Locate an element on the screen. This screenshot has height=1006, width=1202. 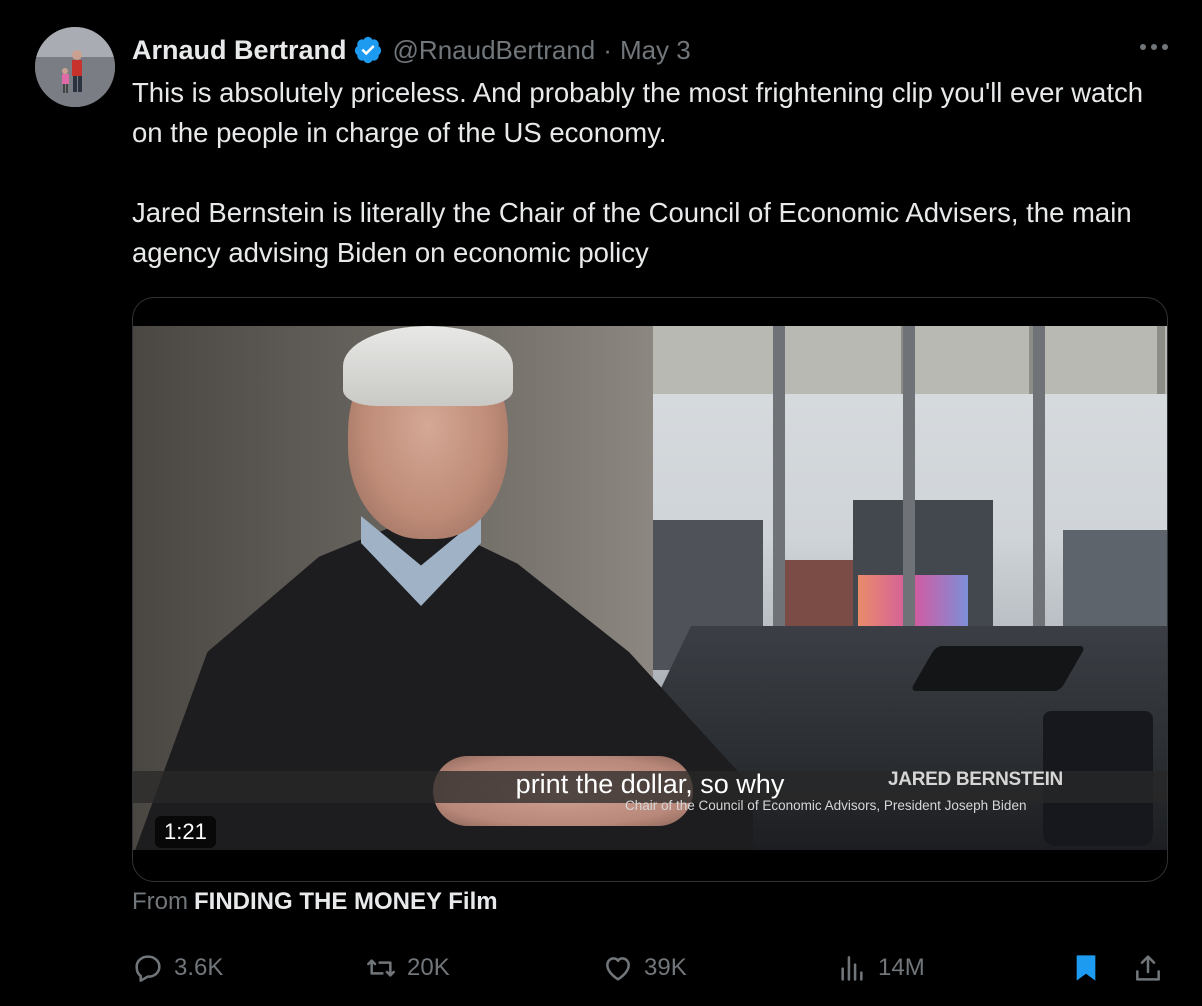
video-person-hair is located at coordinates (428, 366).